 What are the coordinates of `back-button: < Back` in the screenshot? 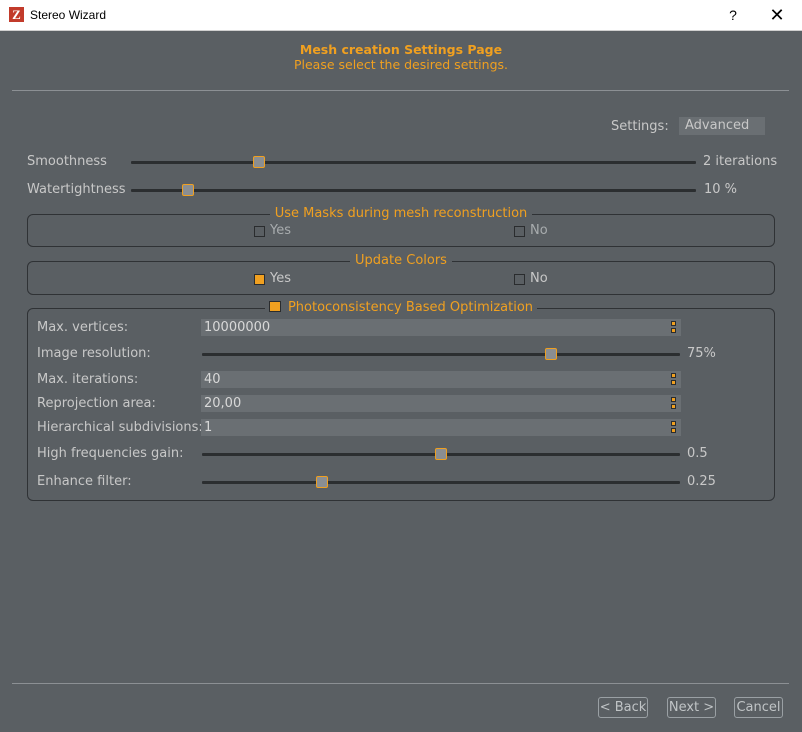 It's located at (623, 707).